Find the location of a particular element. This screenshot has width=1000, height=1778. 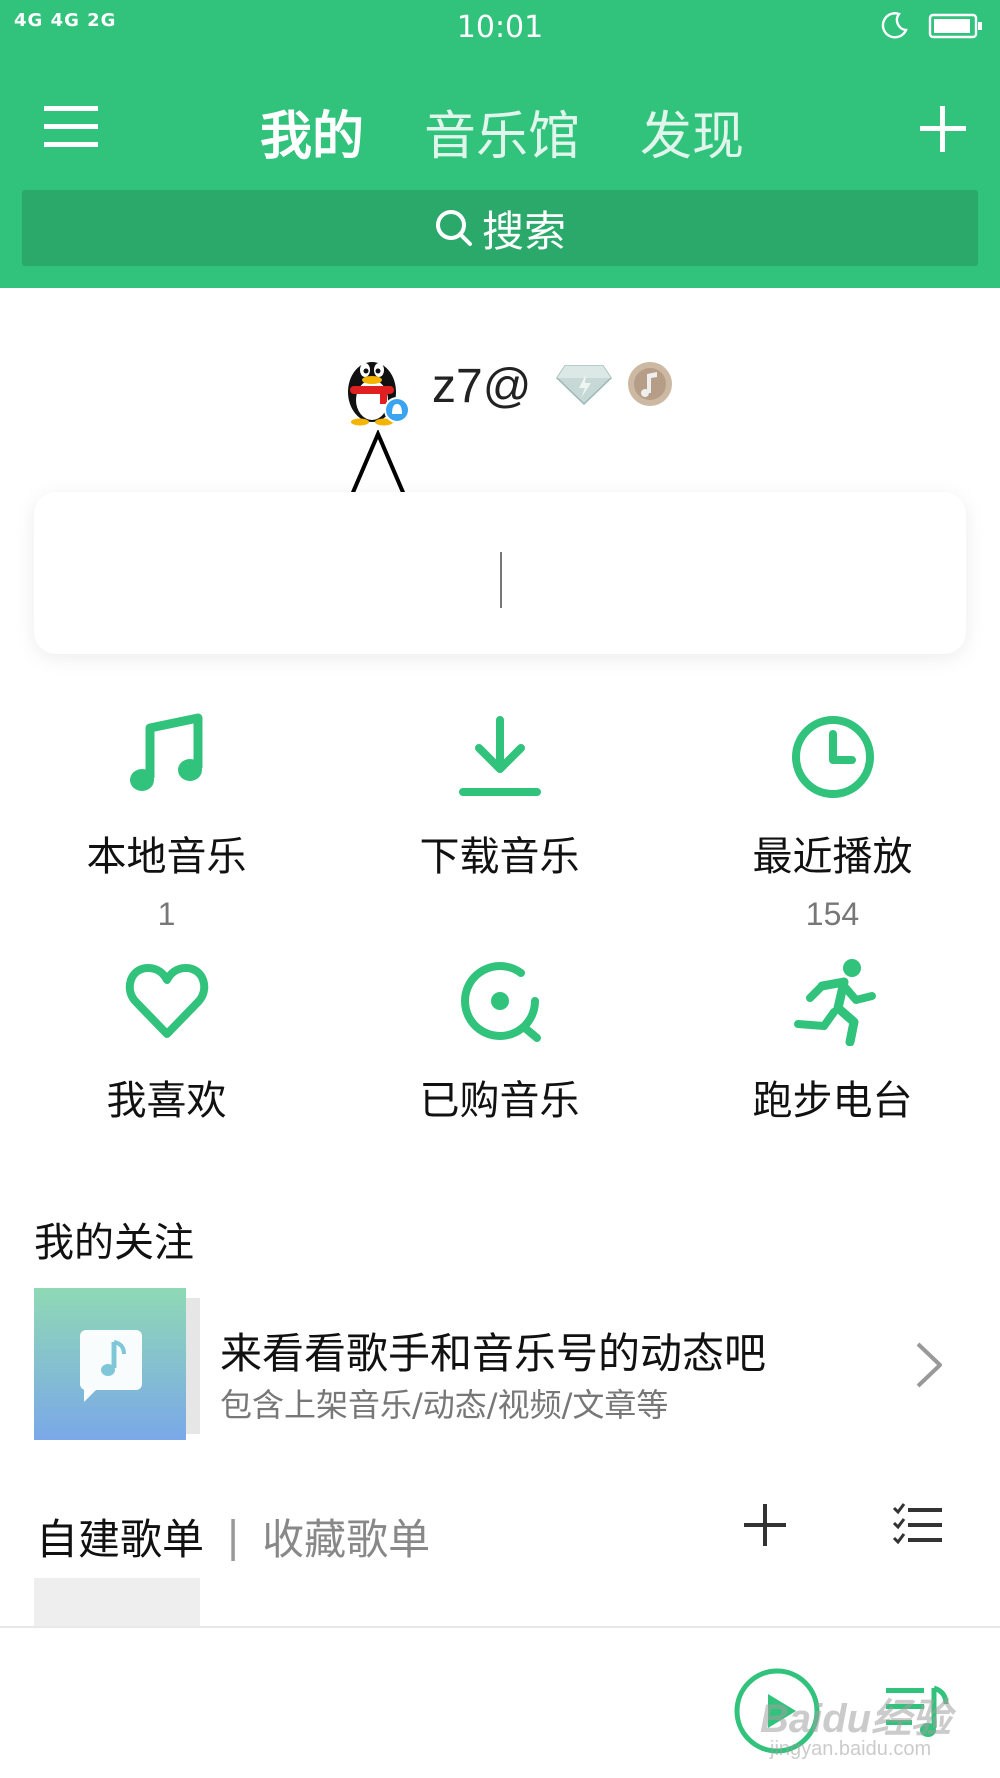

grid-item-running-radio: 跑步电台 is located at coordinates (832, 1041).